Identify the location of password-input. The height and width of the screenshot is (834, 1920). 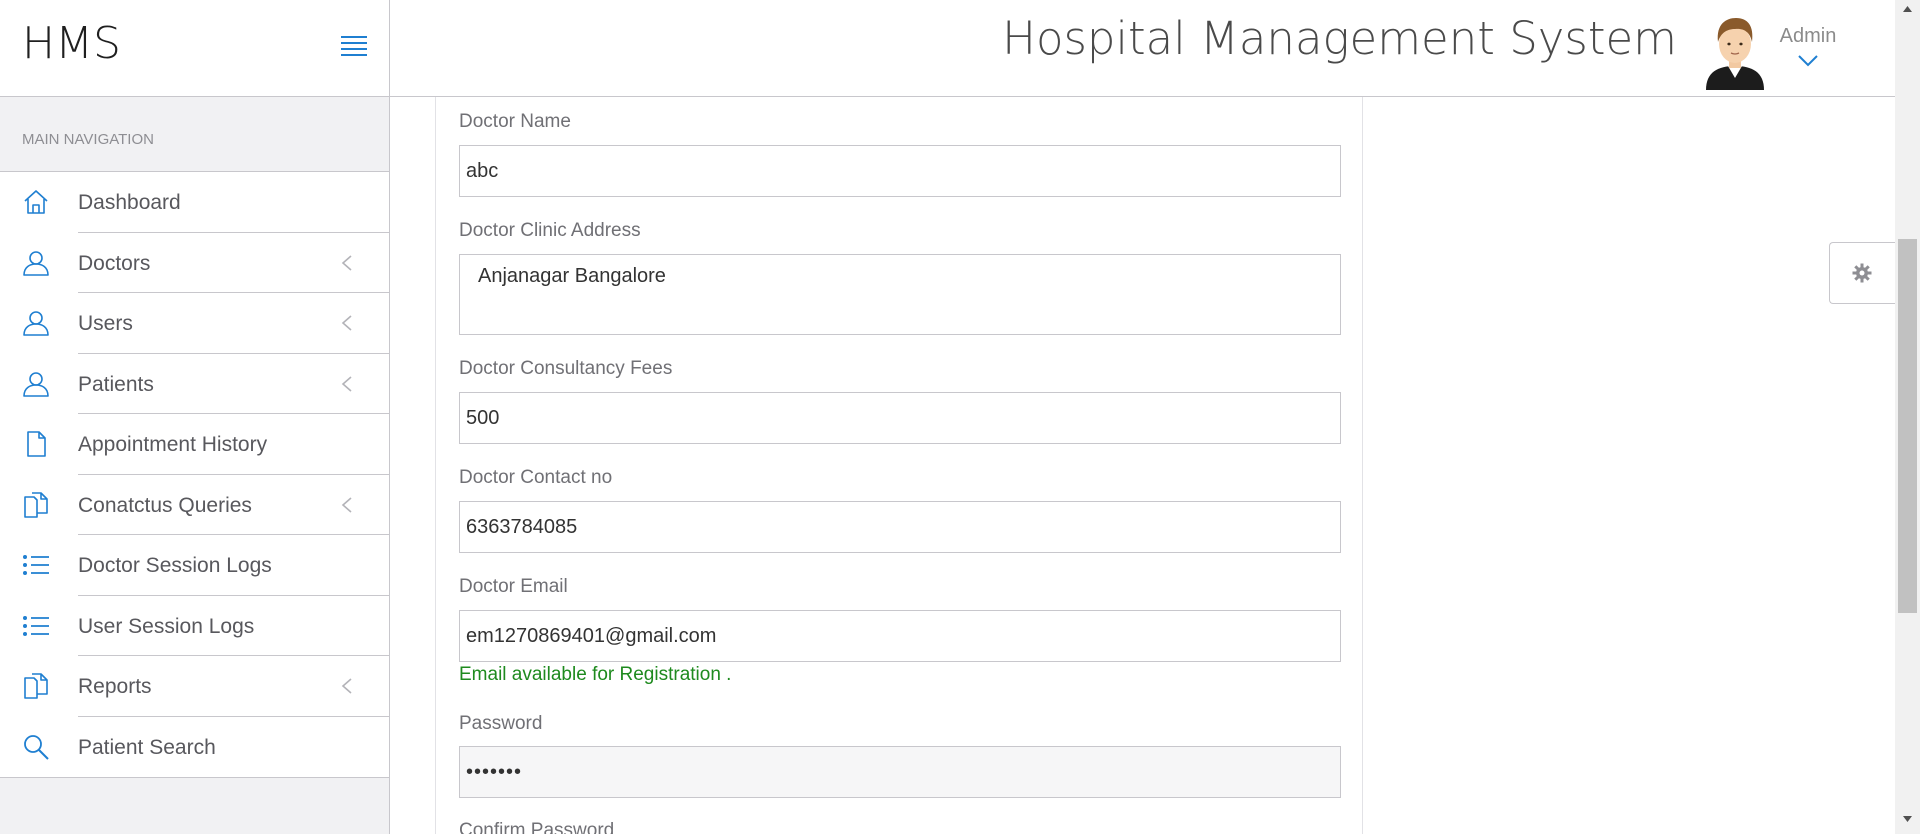
(900, 772).